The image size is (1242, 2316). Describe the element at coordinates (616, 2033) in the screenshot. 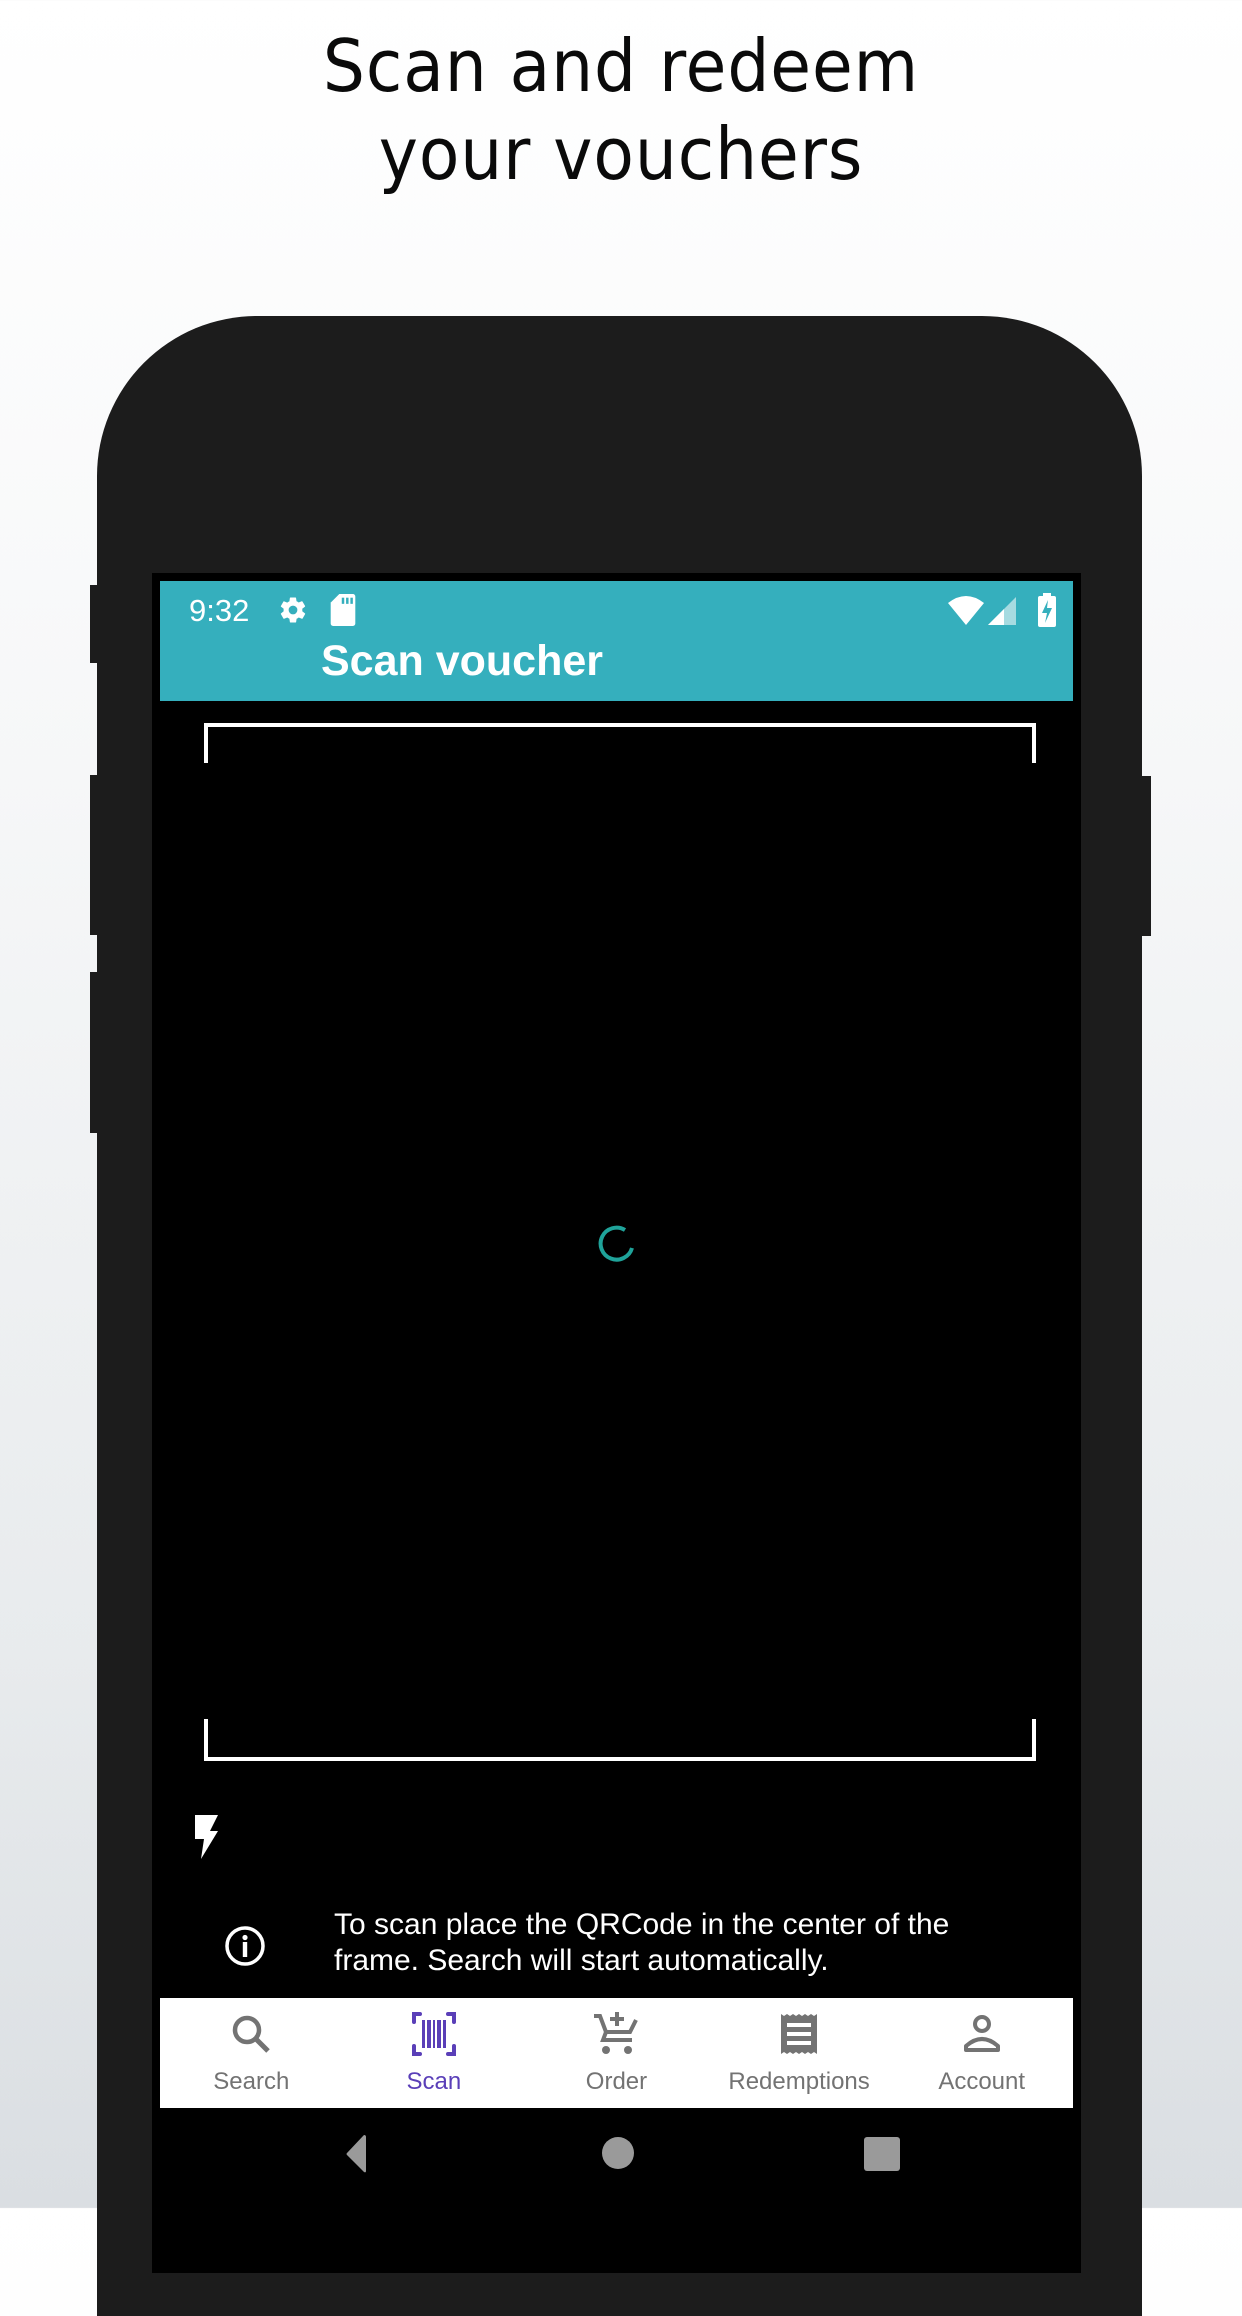

I see `cart-add-icon` at that location.